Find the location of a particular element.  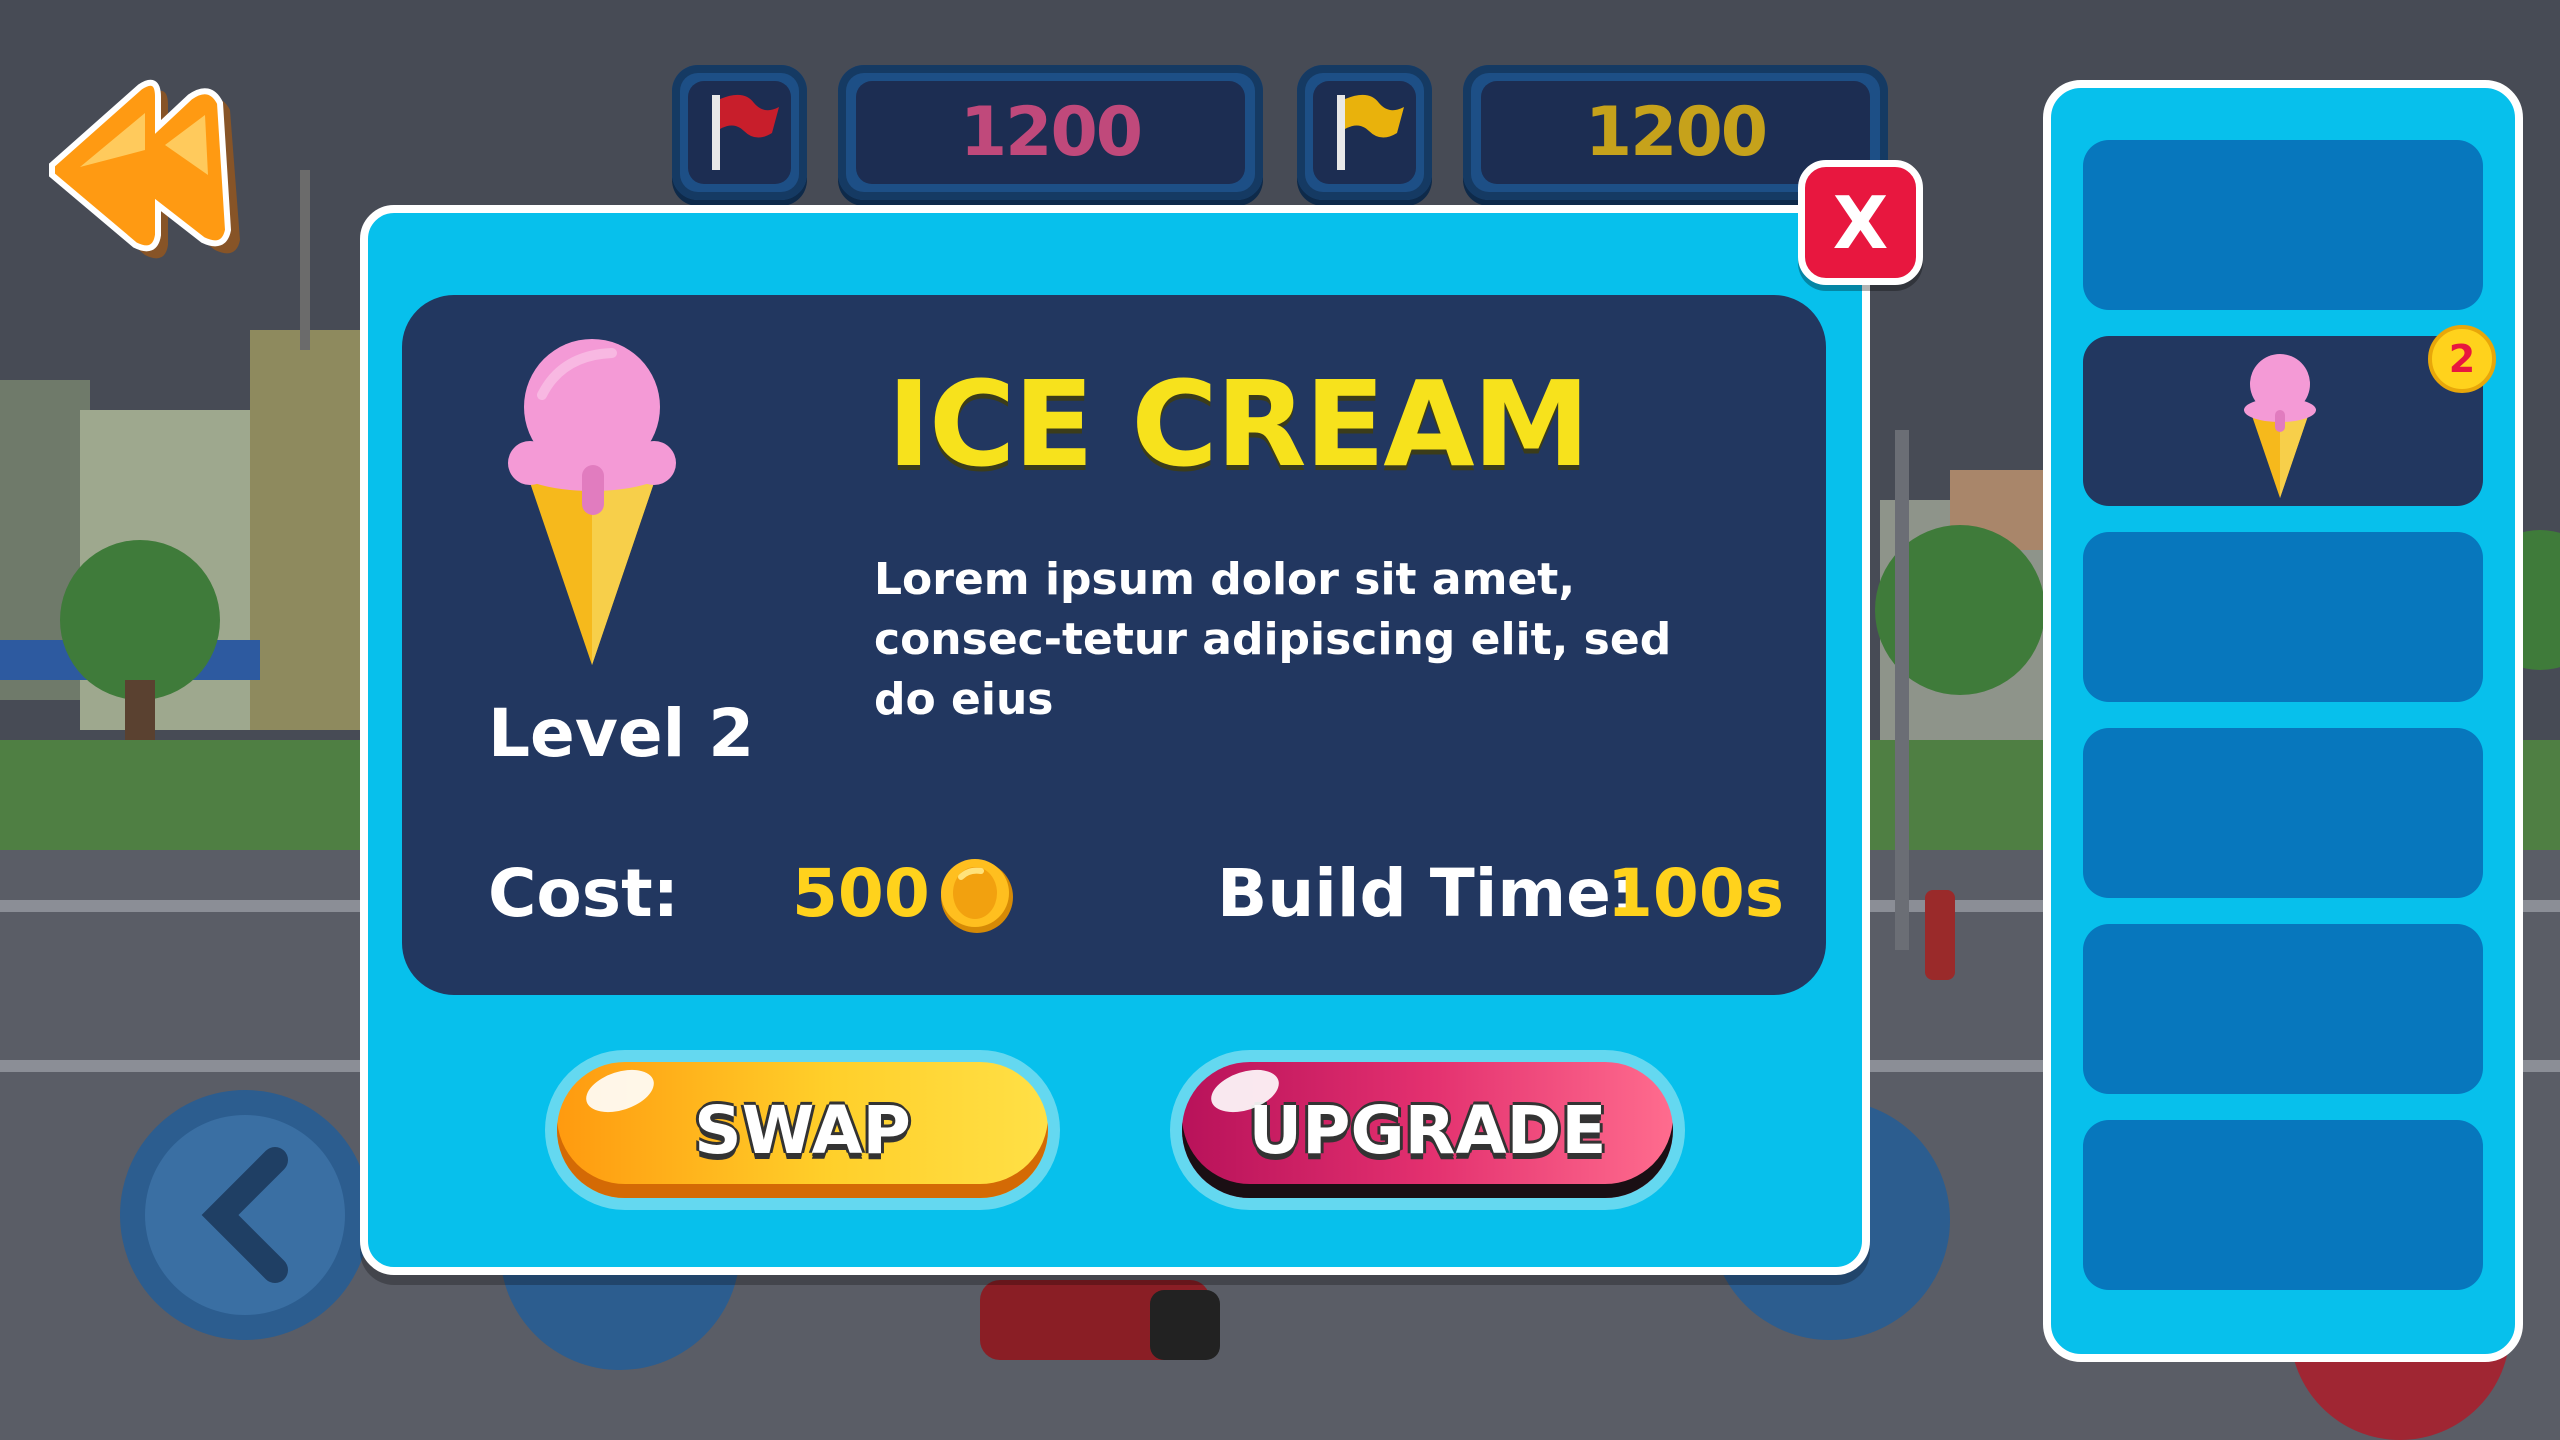

swap-button-label: SWAP is located at coordinates (802, 1130).